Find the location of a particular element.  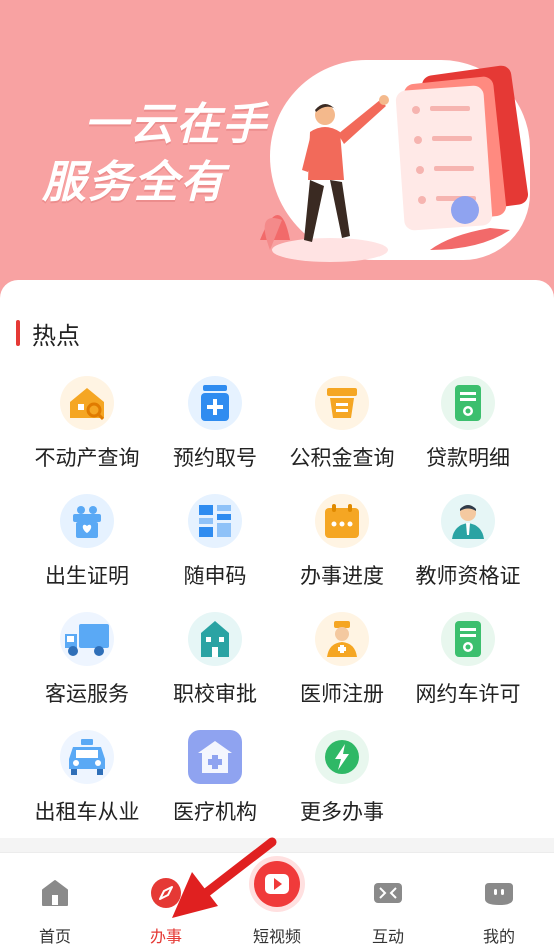

service-label: 办事进度 is located at coordinates (342, 576).